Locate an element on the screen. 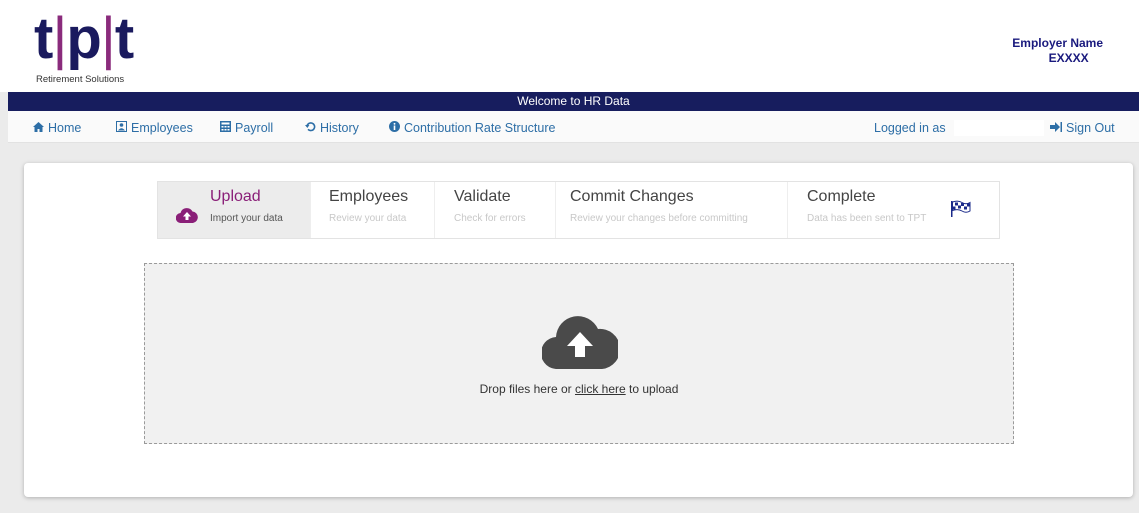  step-upload-subtitle: Import your data is located at coordinates (246, 218).